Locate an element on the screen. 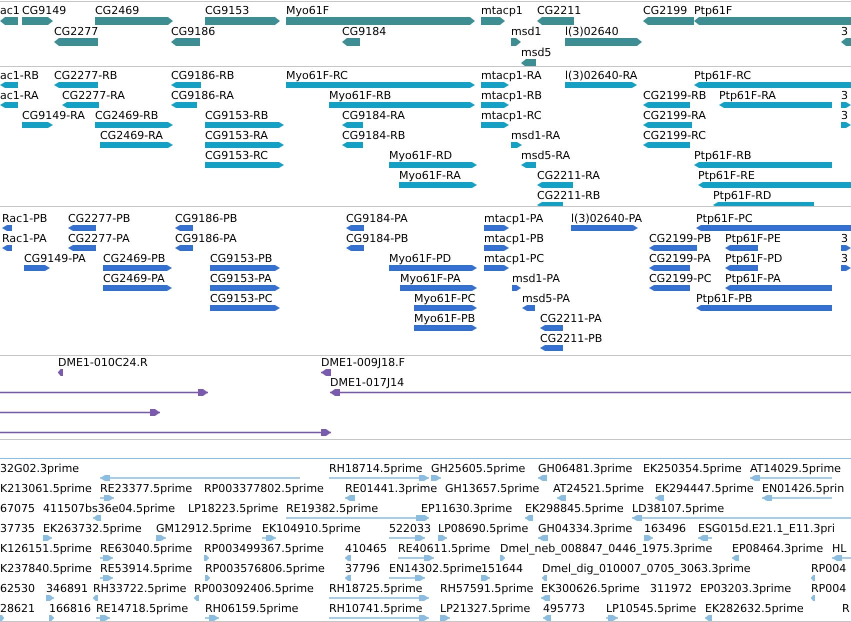 The width and height of the screenshot is (851, 622). feature-label: CG2199-PB is located at coordinates (680, 238).